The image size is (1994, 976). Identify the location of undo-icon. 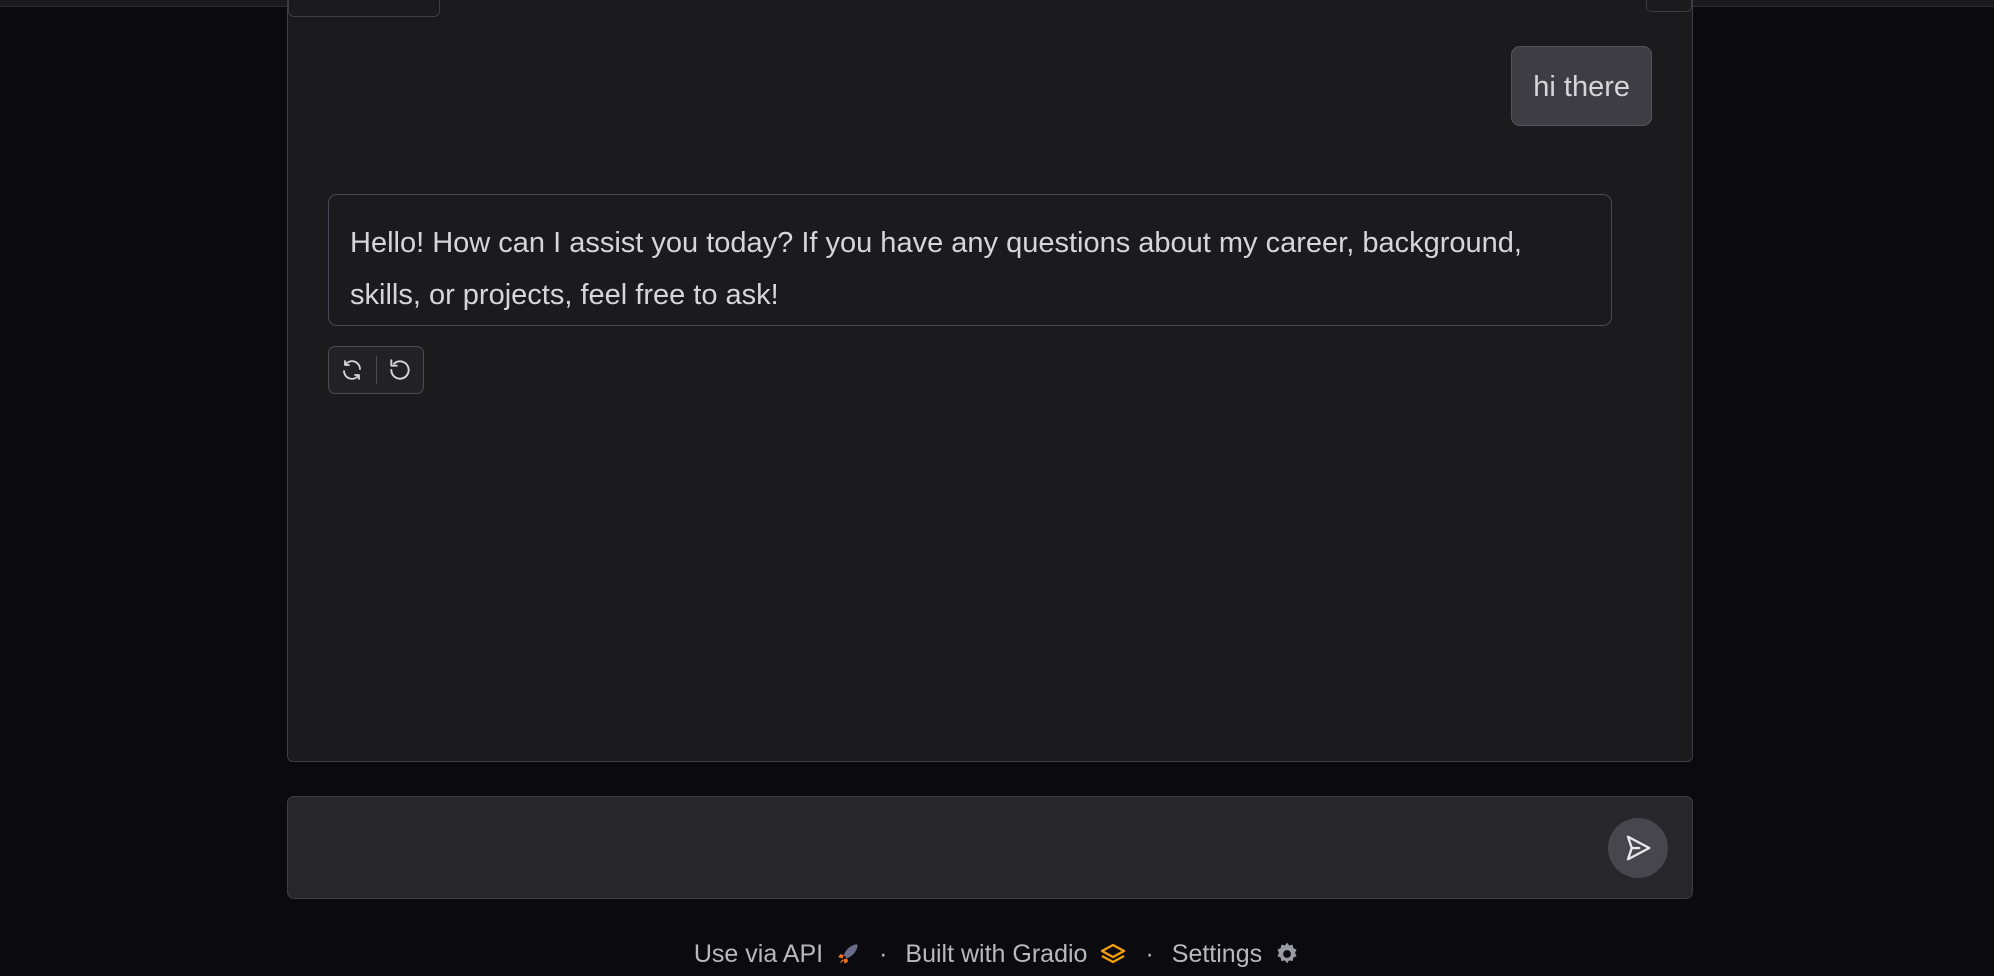
(400, 369).